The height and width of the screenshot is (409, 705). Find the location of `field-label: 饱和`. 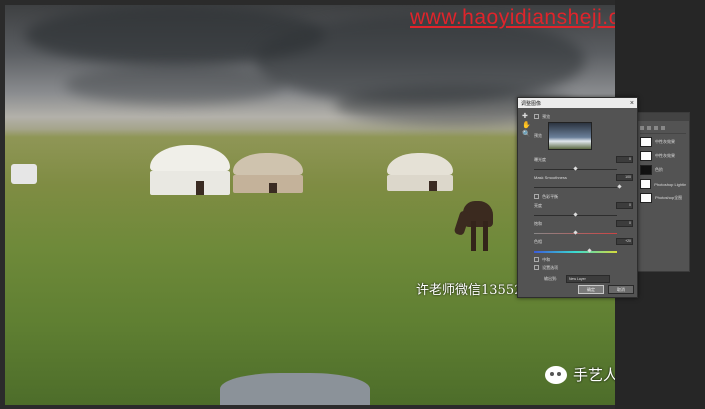

field-label: 饱和 is located at coordinates (538, 223).